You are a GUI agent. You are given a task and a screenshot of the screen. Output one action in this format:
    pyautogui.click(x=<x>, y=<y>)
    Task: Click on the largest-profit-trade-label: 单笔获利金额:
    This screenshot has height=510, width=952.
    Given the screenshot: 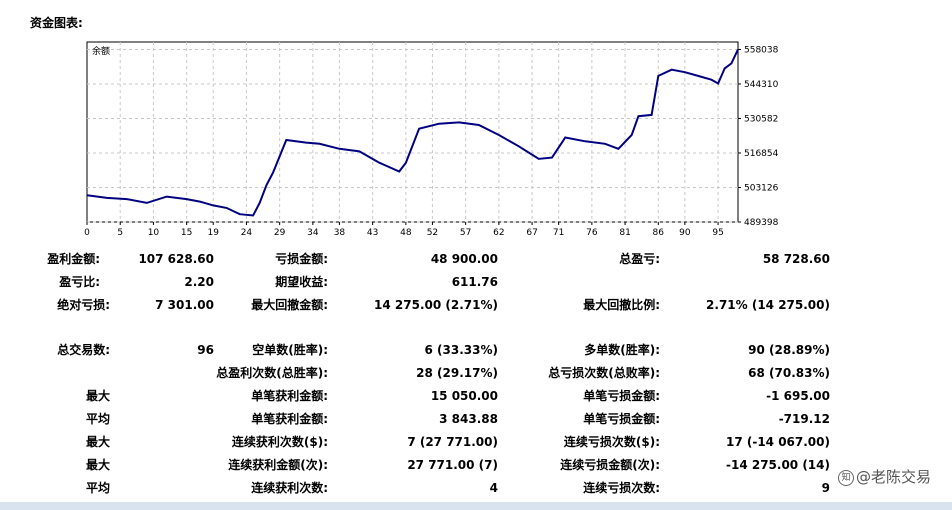 What is the action you would take?
    pyautogui.click(x=289, y=396)
    